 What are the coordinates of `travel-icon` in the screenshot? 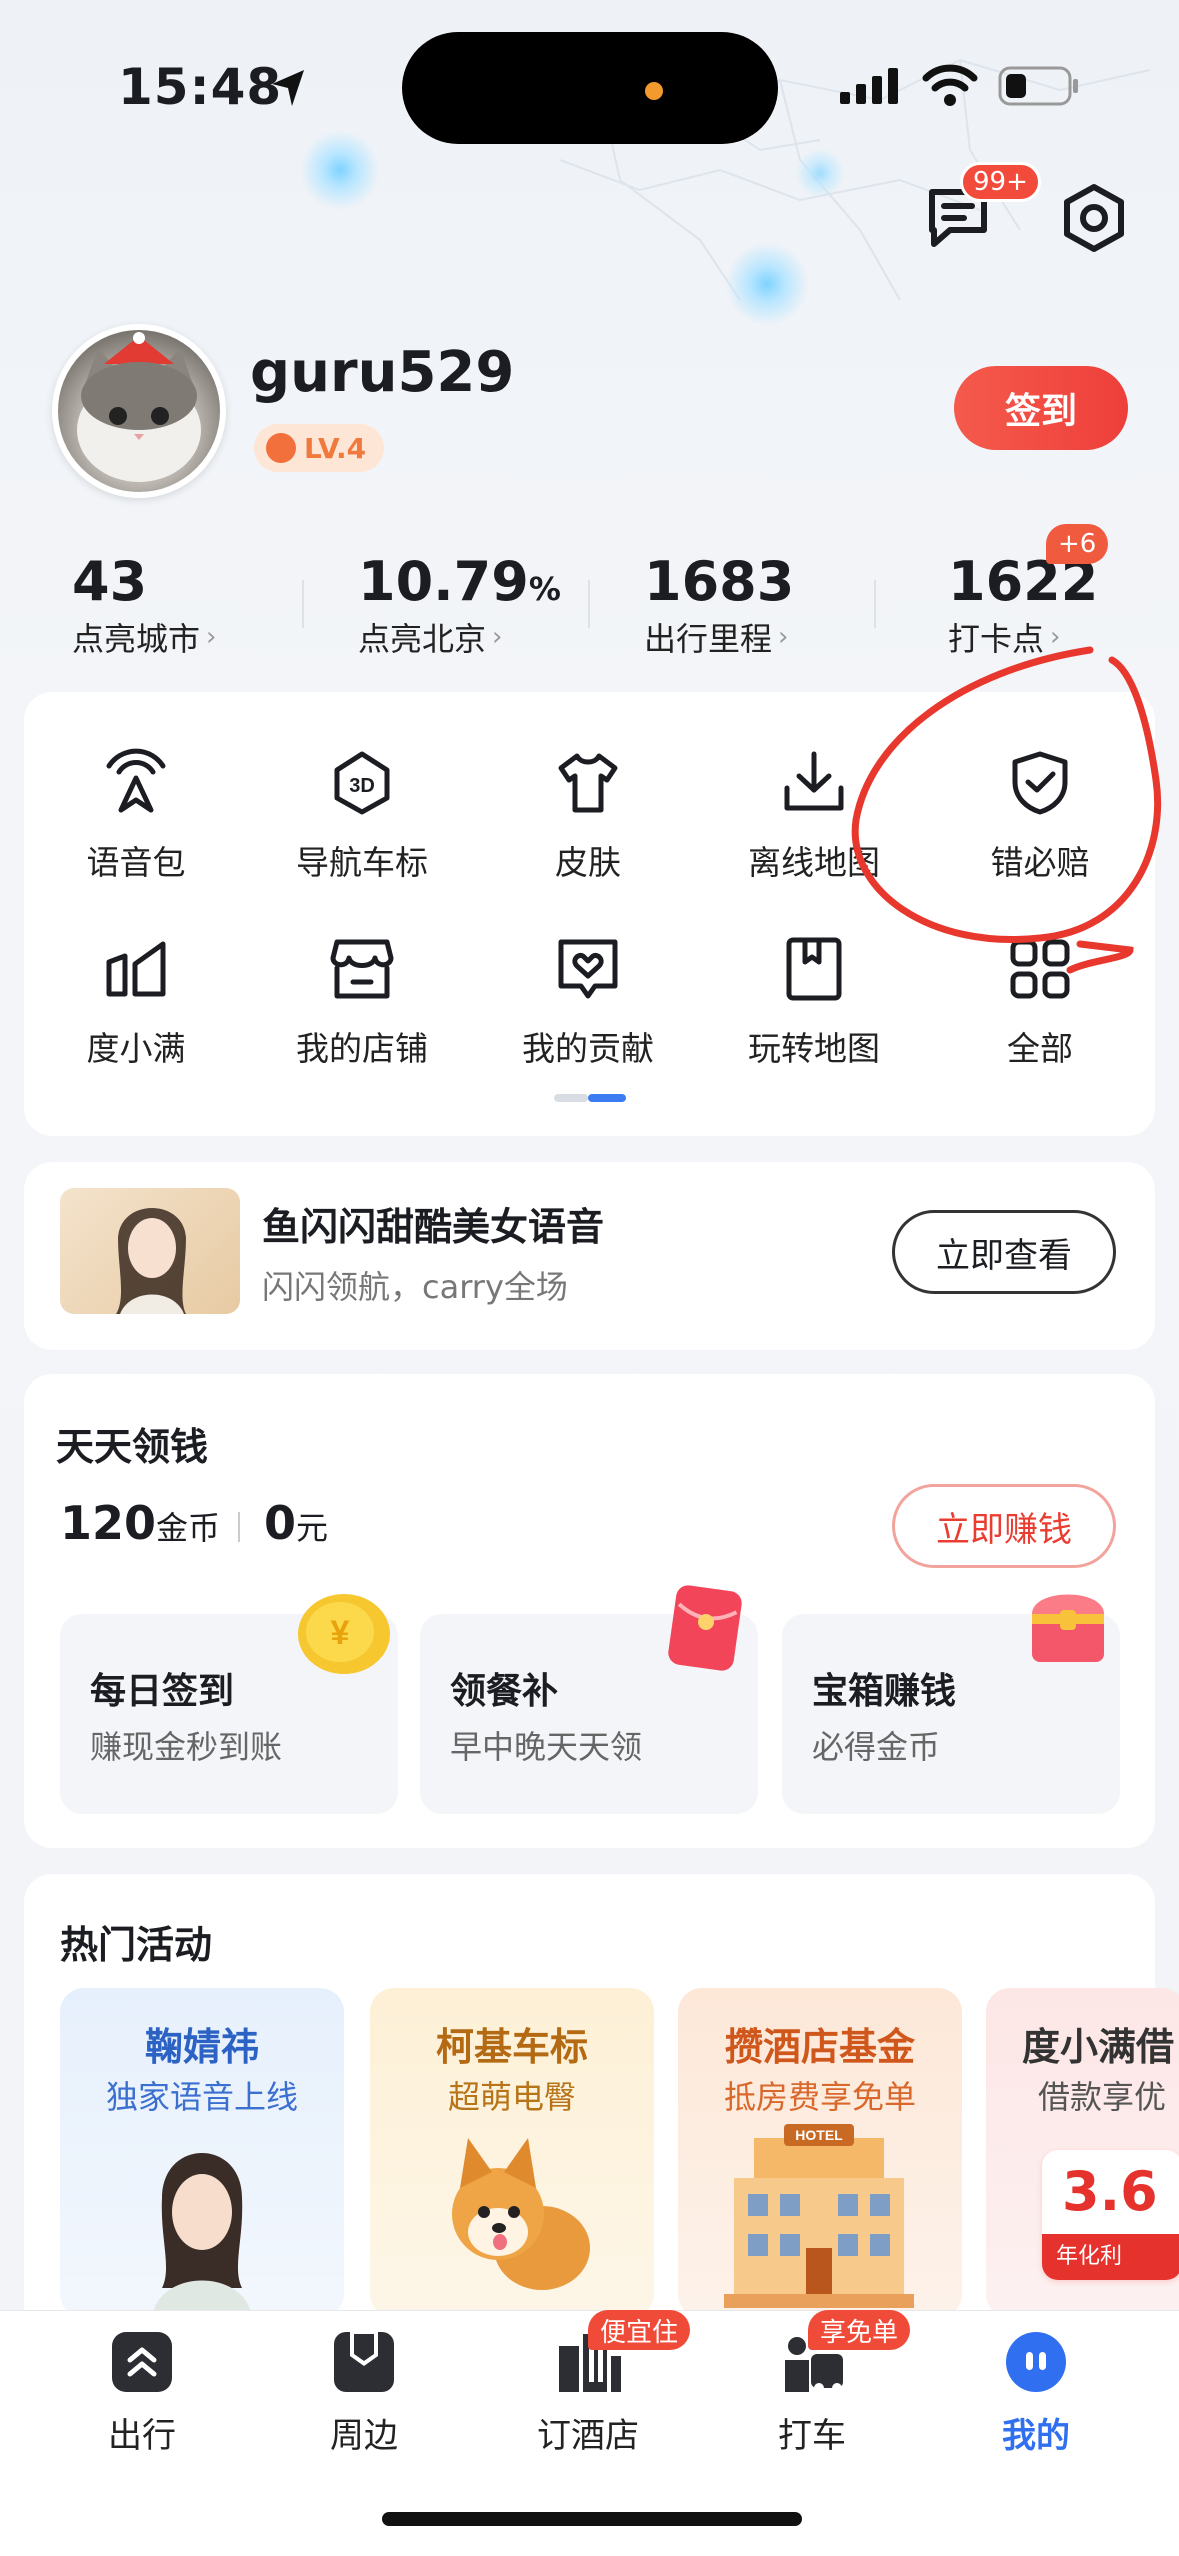 It's located at (142, 2362).